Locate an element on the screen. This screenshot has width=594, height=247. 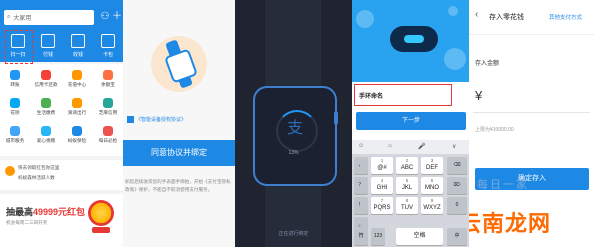
search-icon: ⌕ is located at coordinates (9, 17).